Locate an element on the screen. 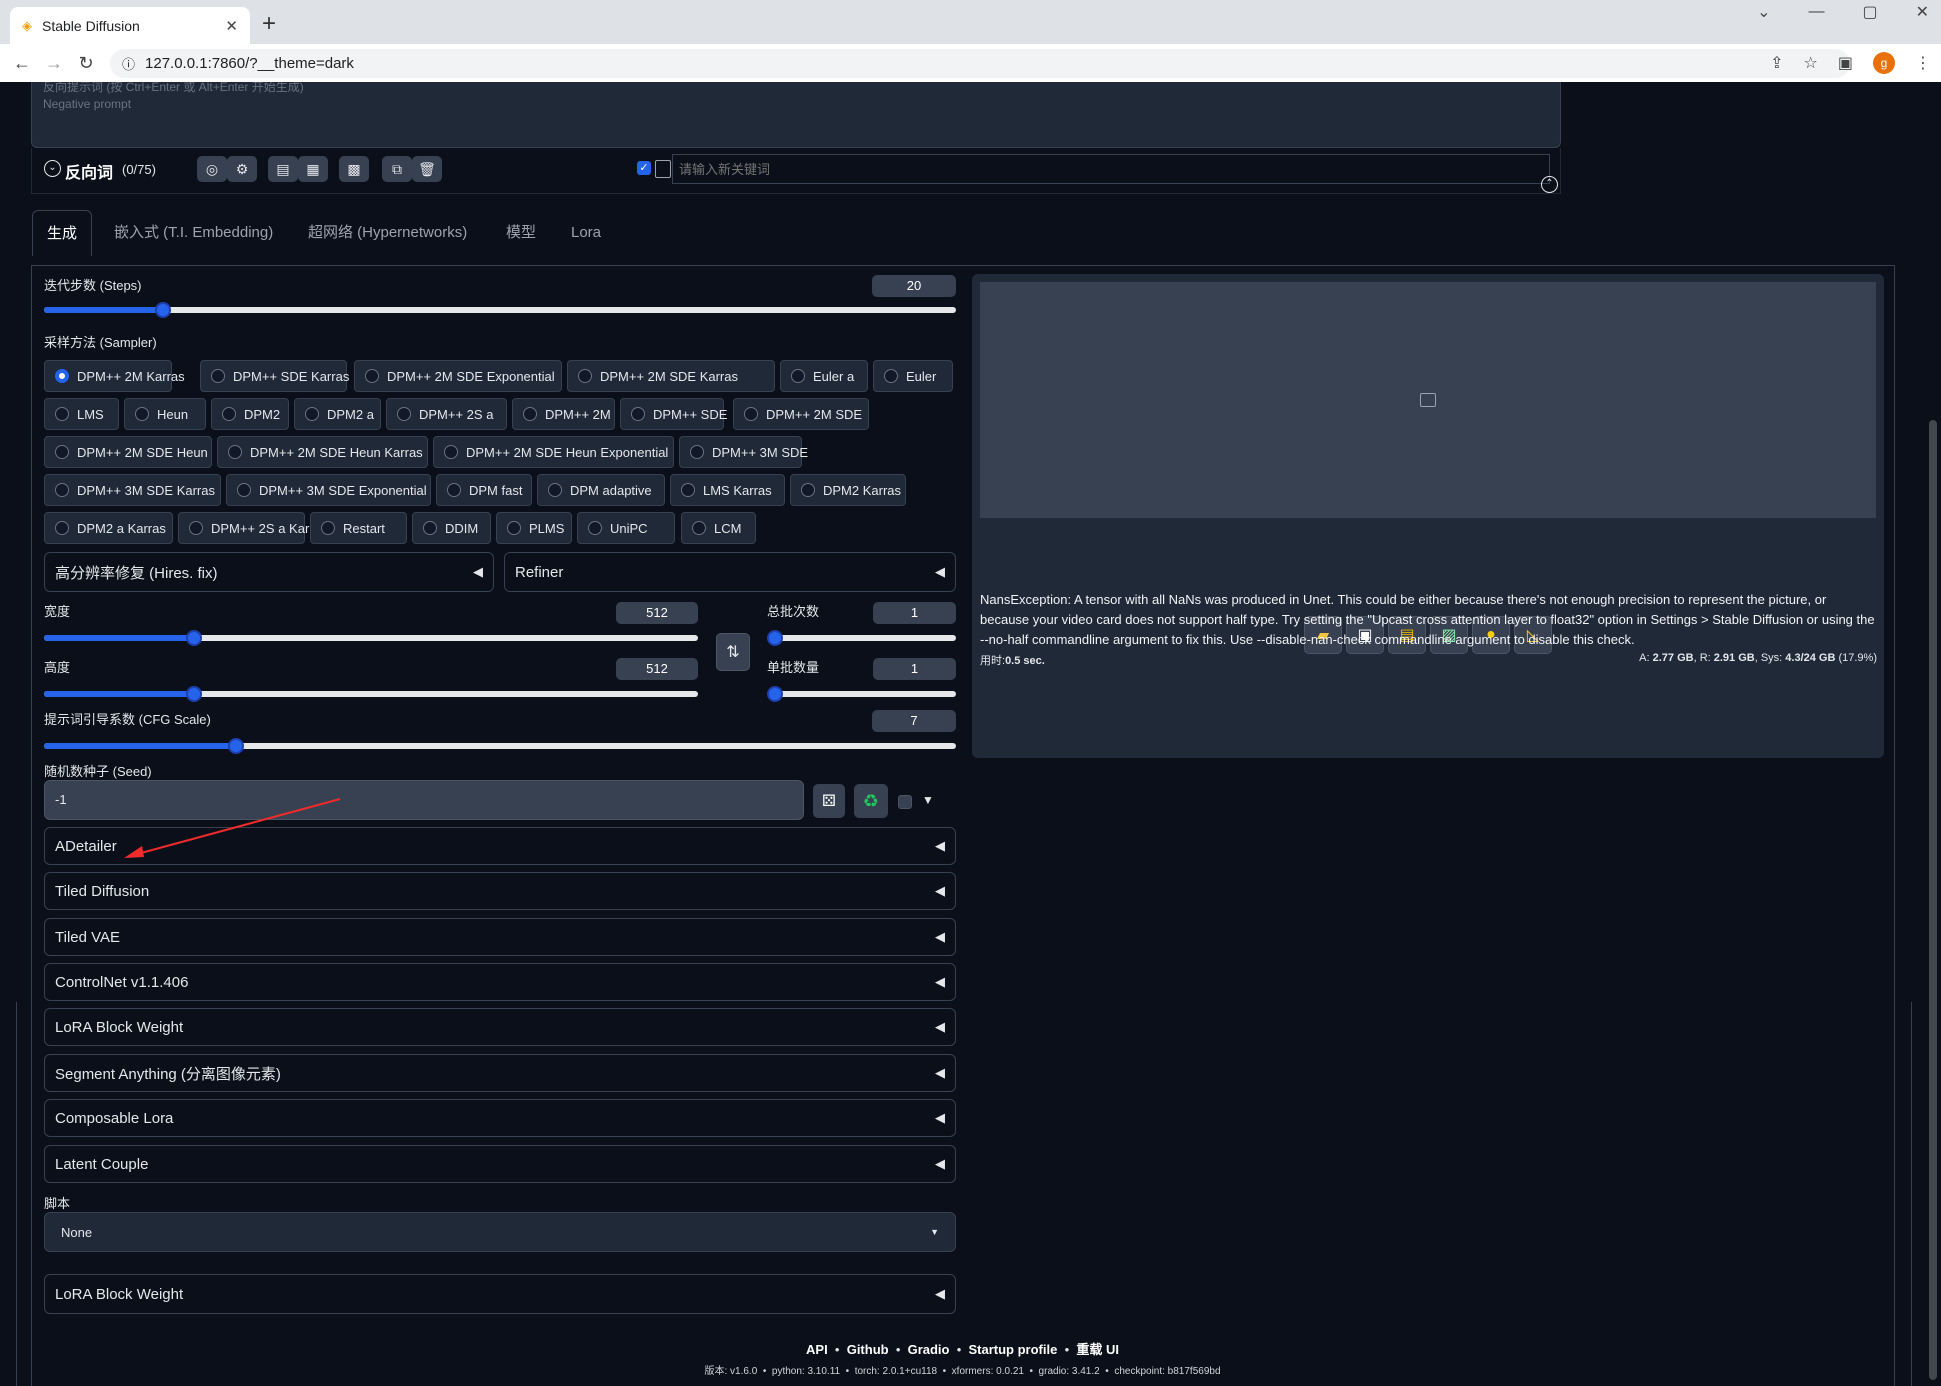 The image size is (1941, 1386). maximize-icon: ▢ is located at coordinates (1869, 12).